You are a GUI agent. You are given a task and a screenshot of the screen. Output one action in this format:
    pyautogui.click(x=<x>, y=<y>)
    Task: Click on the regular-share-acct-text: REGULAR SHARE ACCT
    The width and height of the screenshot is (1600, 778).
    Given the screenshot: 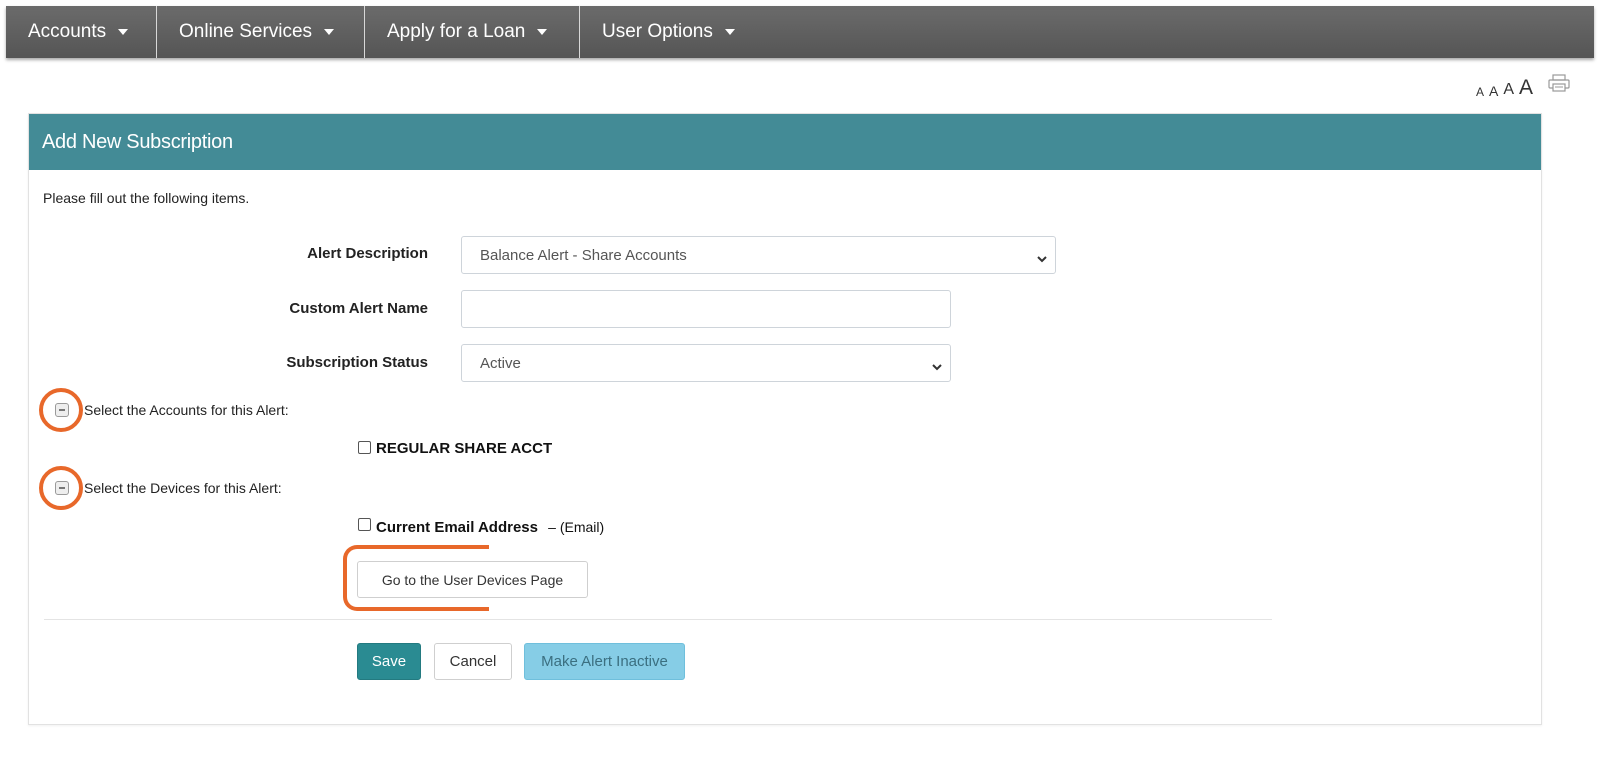 What is the action you would take?
    pyautogui.click(x=464, y=448)
    